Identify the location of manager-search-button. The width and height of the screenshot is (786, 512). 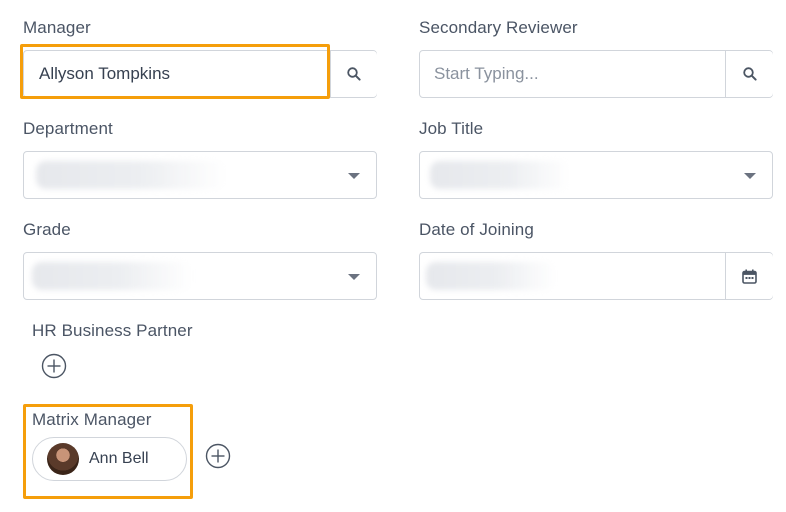
(353, 74).